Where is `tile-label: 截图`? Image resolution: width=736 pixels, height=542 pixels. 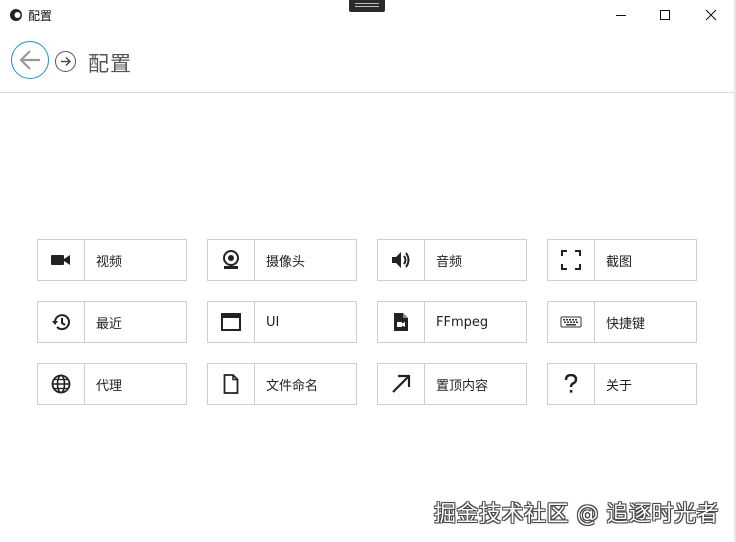 tile-label: 截图 is located at coordinates (619, 262).